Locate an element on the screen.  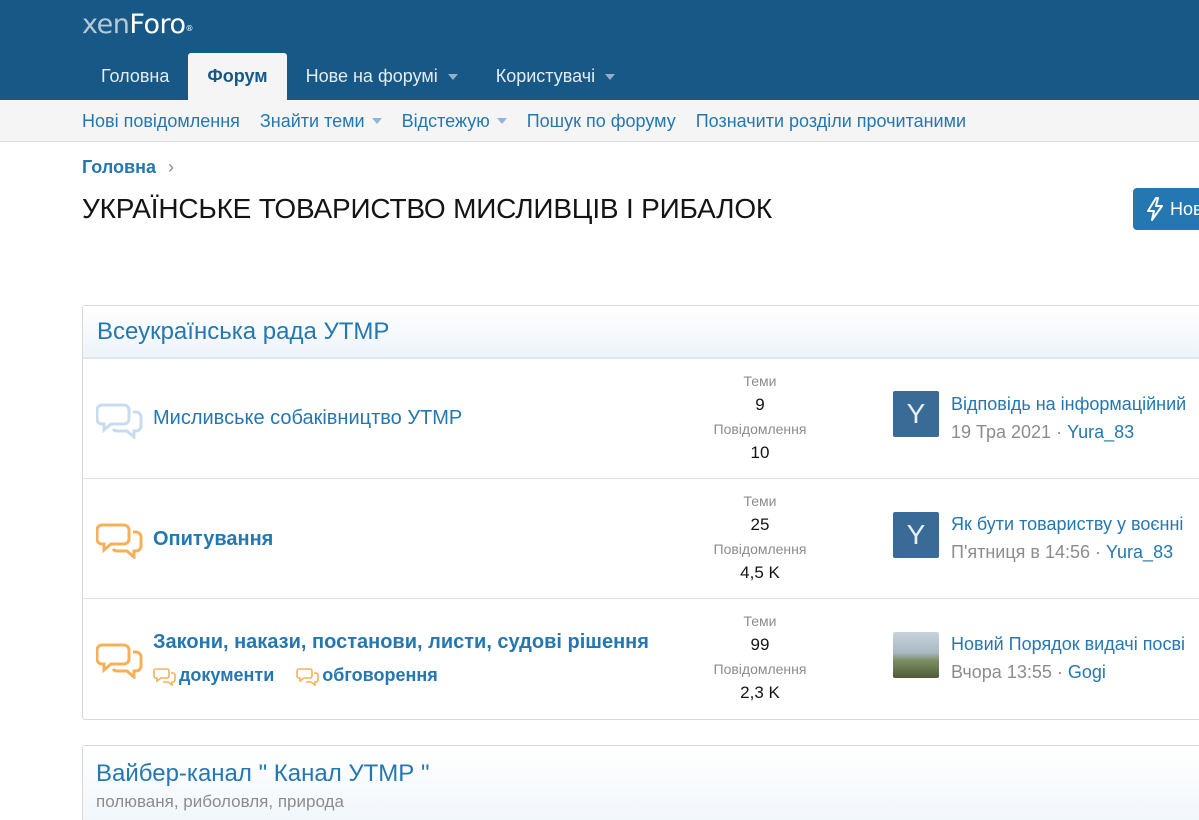
breadcrumb: Головна › is located at coordinates (128, 167).